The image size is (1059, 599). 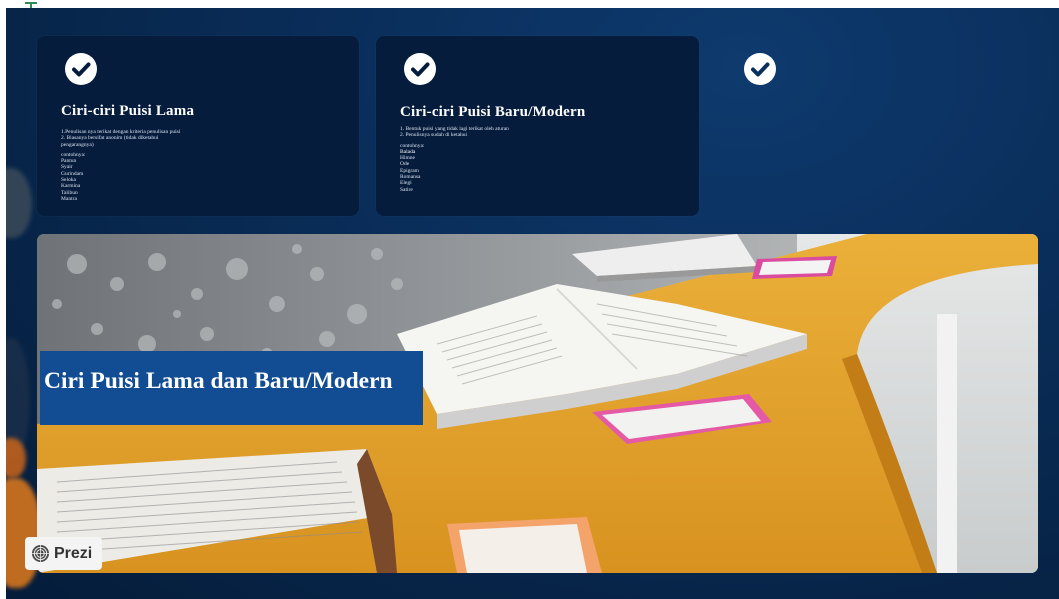 What do you see at coordinates (493, 112) in the screenshot?
I see `card-title: Ciri-ciri Puisi Baru/Modern` at bounding box center [493, 112].